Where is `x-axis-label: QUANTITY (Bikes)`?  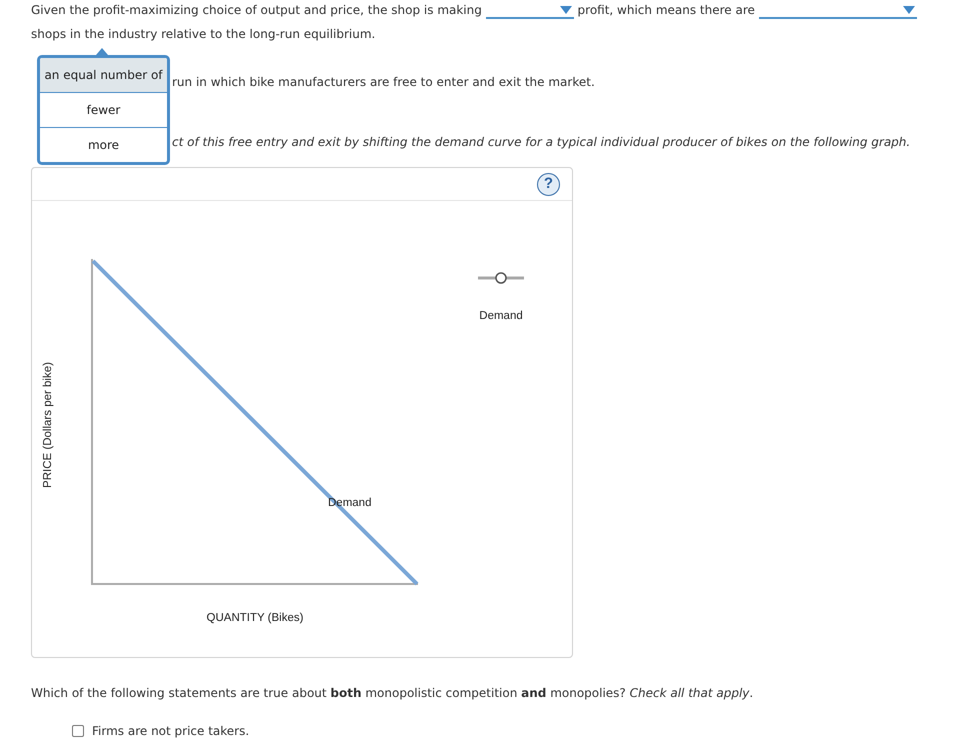 x-axis-label: QUANTITY (Bikes) is located at coordinates (255, 618).